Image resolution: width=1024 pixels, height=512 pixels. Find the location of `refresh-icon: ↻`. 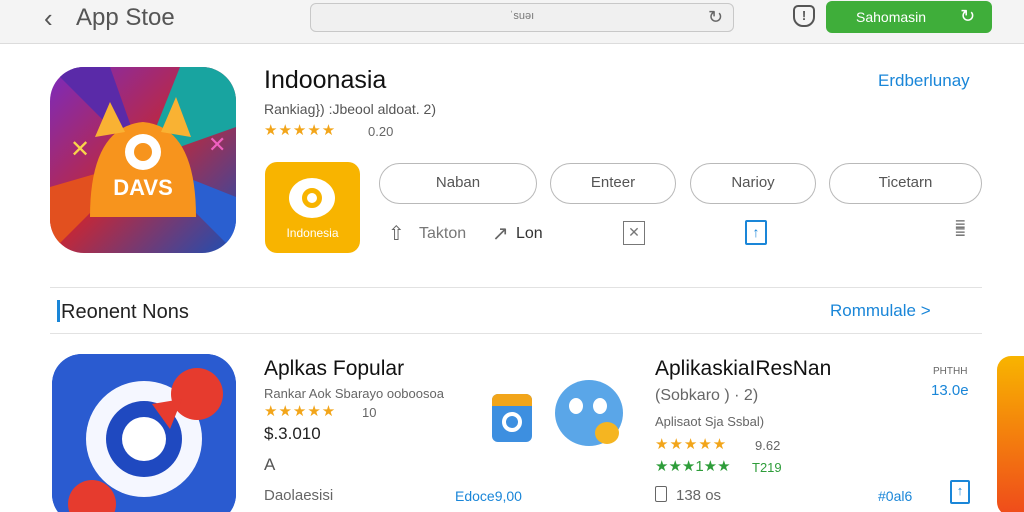

refresh-icon: ↻ is located at coordinates (968, 16).